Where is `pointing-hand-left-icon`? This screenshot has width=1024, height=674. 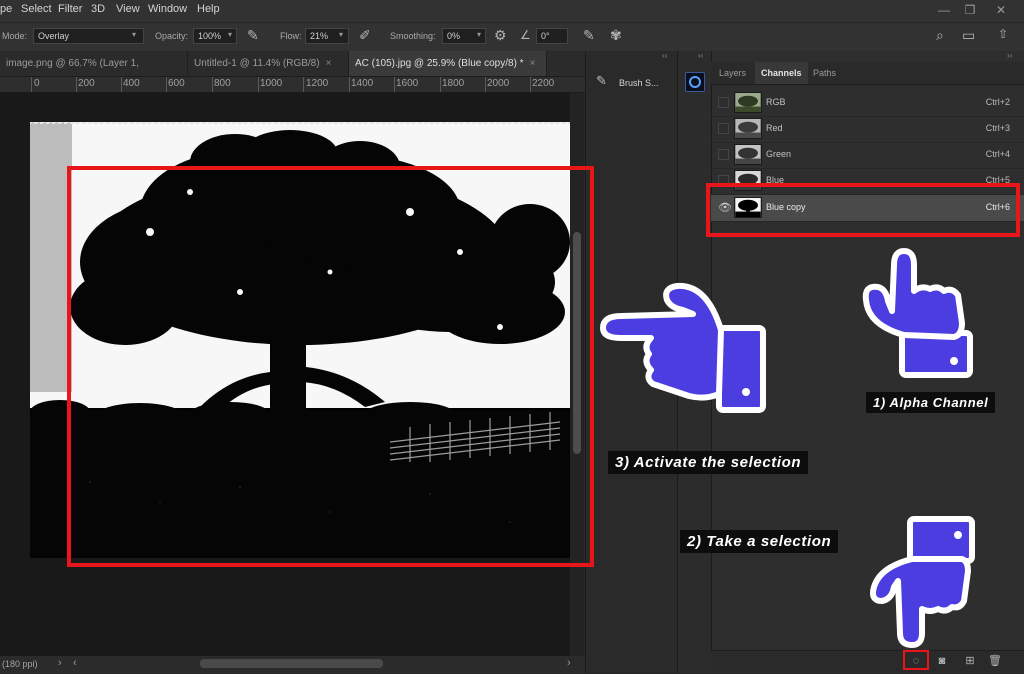
pointing-hand-left-icon is located at coordinates (683, 347).